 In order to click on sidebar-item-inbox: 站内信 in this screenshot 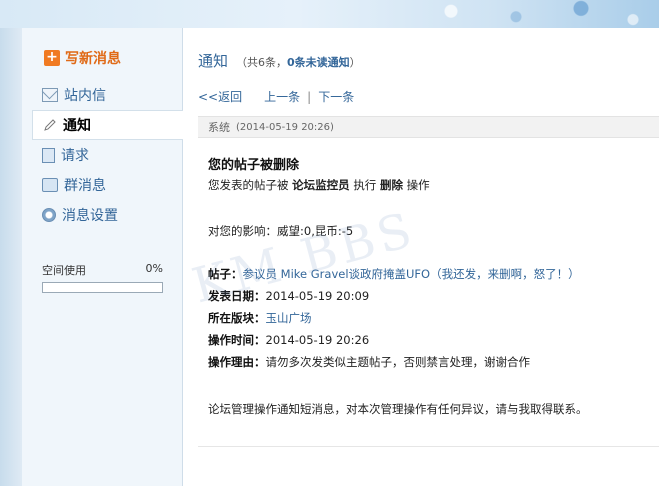, I will do `click(107, 95)`.